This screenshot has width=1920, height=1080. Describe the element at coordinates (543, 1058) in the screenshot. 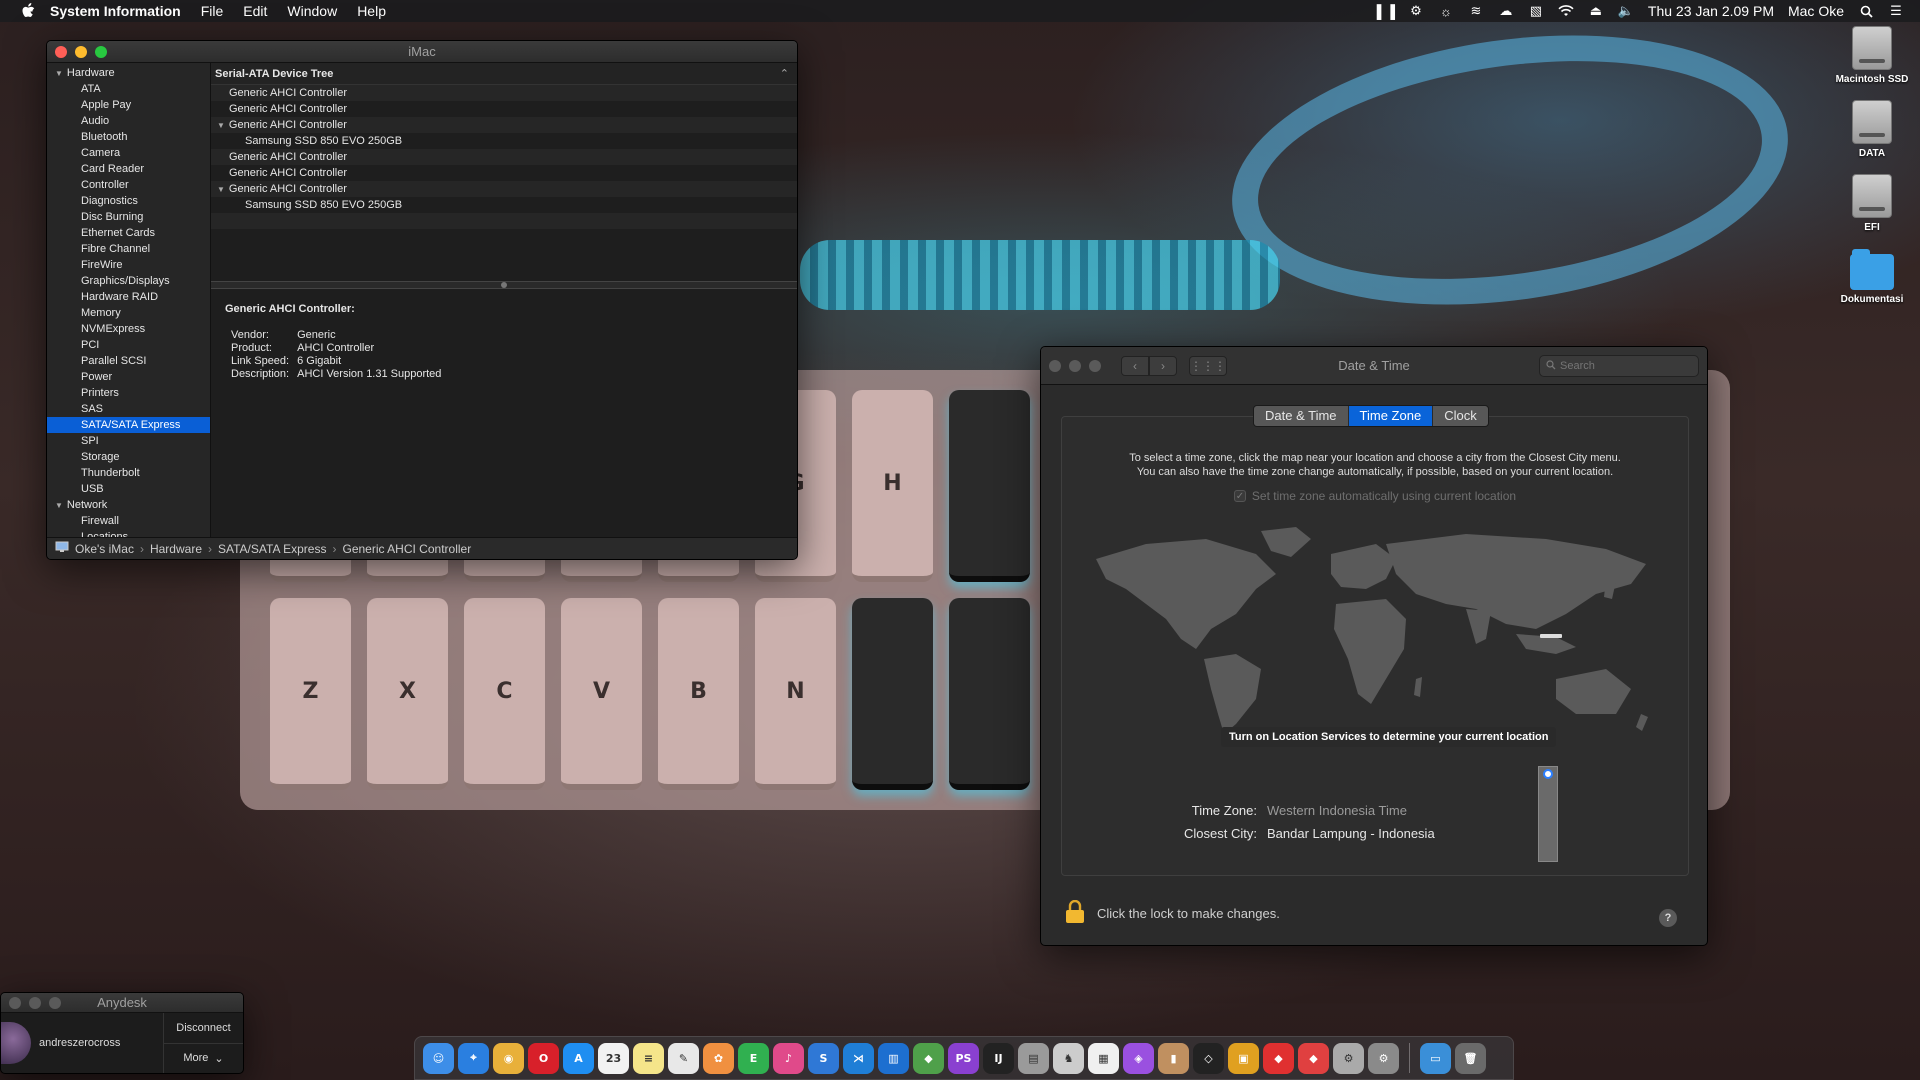

I see `opera-icon: O` at that location.